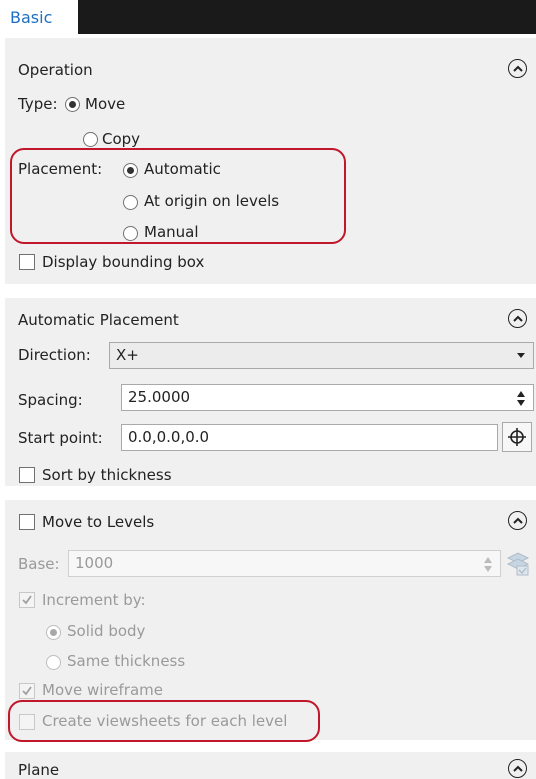 The width and height of the screenshot is (536, 779). What do you see at coordinates (27, 691) in the screenshot?
I see `move-wireframe-checkbox` at bounding box center [27, 691].